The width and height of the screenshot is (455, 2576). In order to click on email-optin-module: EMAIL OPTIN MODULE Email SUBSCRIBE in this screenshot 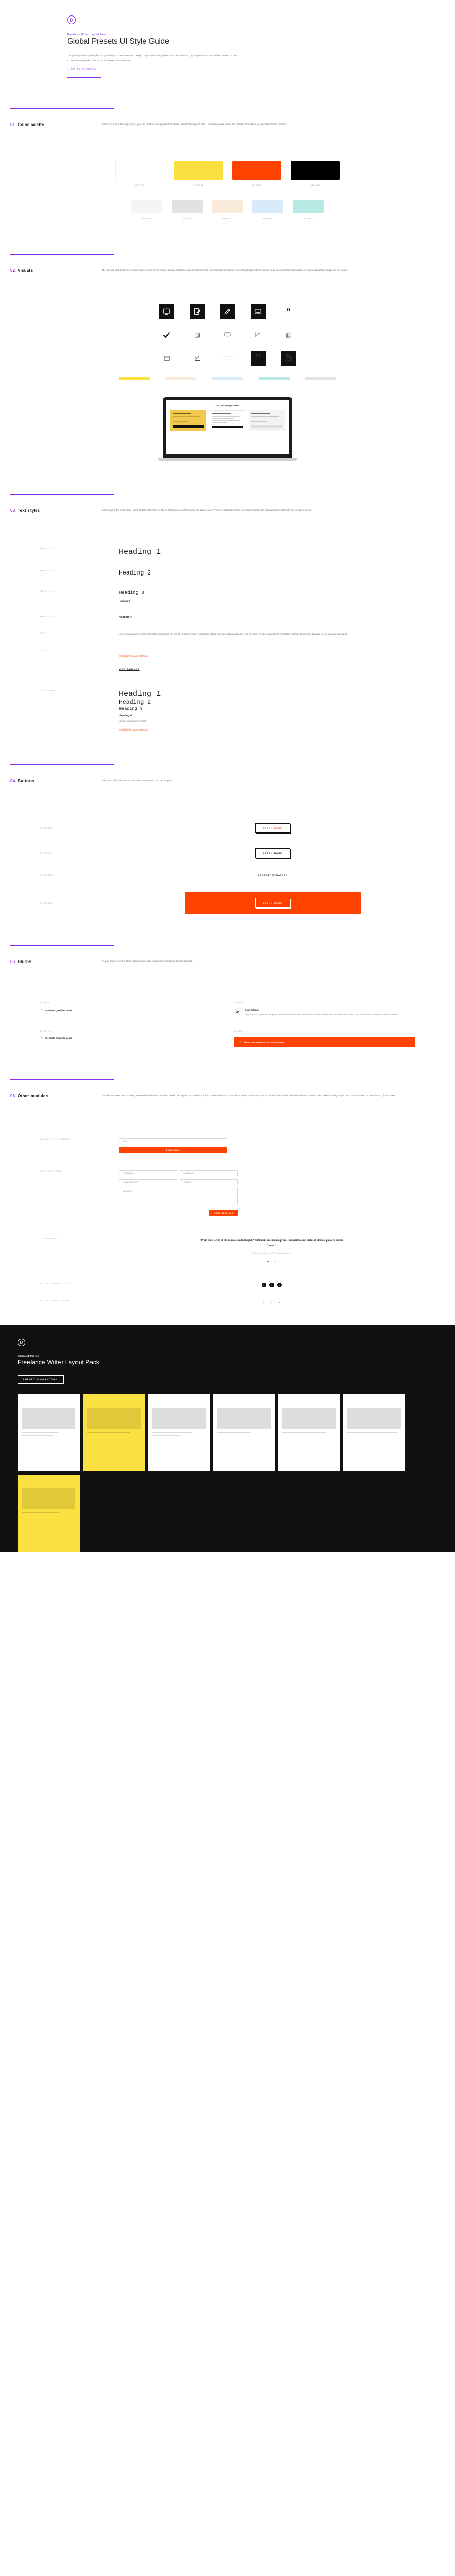, I will do `click(228, 1147)`.